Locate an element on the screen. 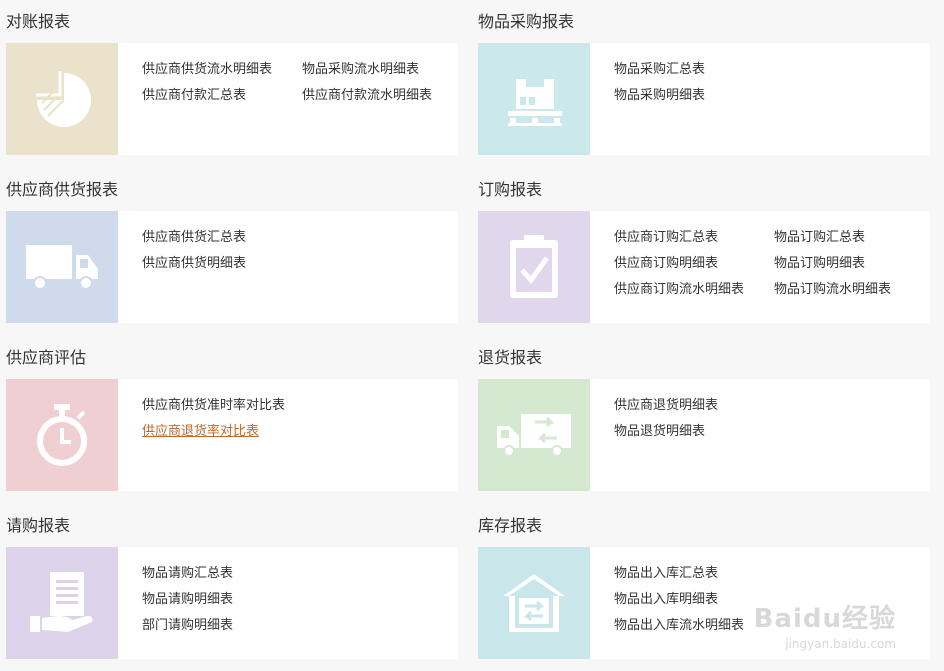  report-link: 供应商供货准时率对比表 is located at coordinates (213, 406).